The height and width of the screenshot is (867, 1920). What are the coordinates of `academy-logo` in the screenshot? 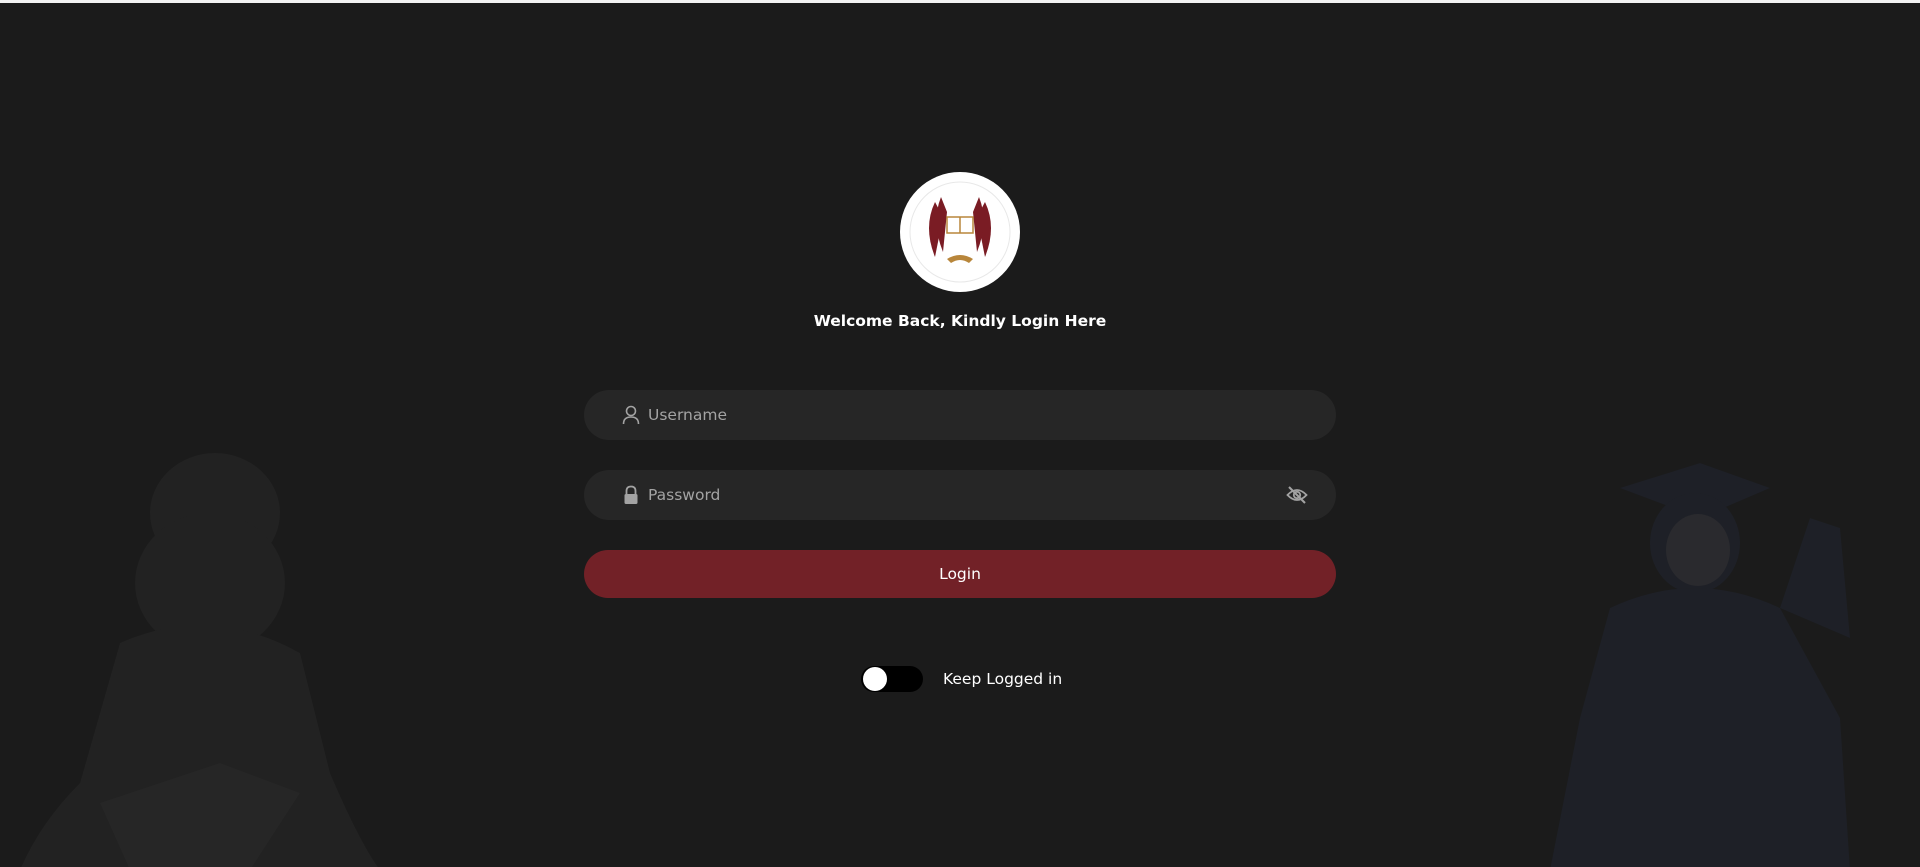 It's located at (960, 232).